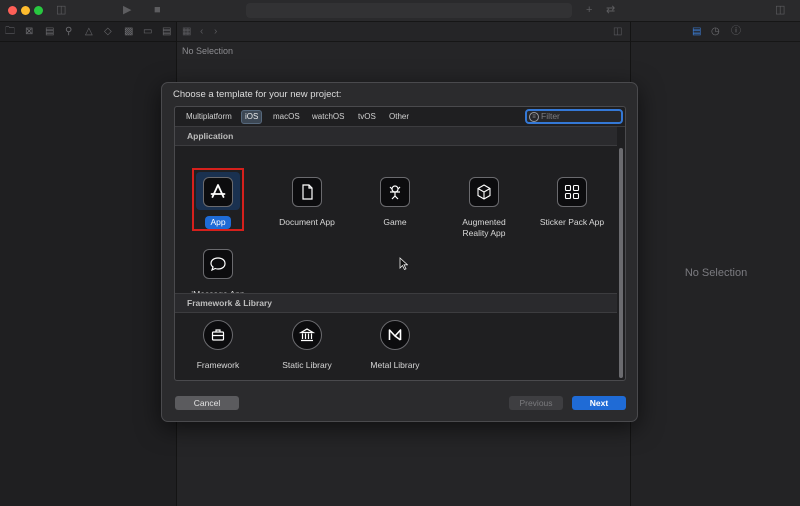 The height and width of the screenshot is (506, 800). Describe the element at coordinates (328, 117) in the screenshot. I see `tab-watchos: watchOS` at that location.